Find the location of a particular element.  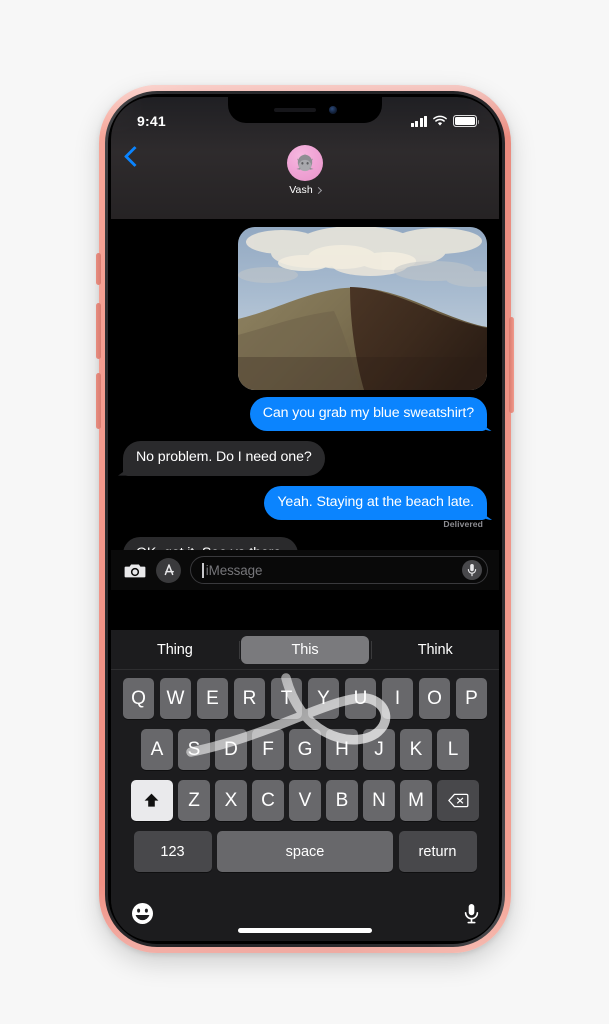

contact-block: Vash is located at coordinates (305, 170).